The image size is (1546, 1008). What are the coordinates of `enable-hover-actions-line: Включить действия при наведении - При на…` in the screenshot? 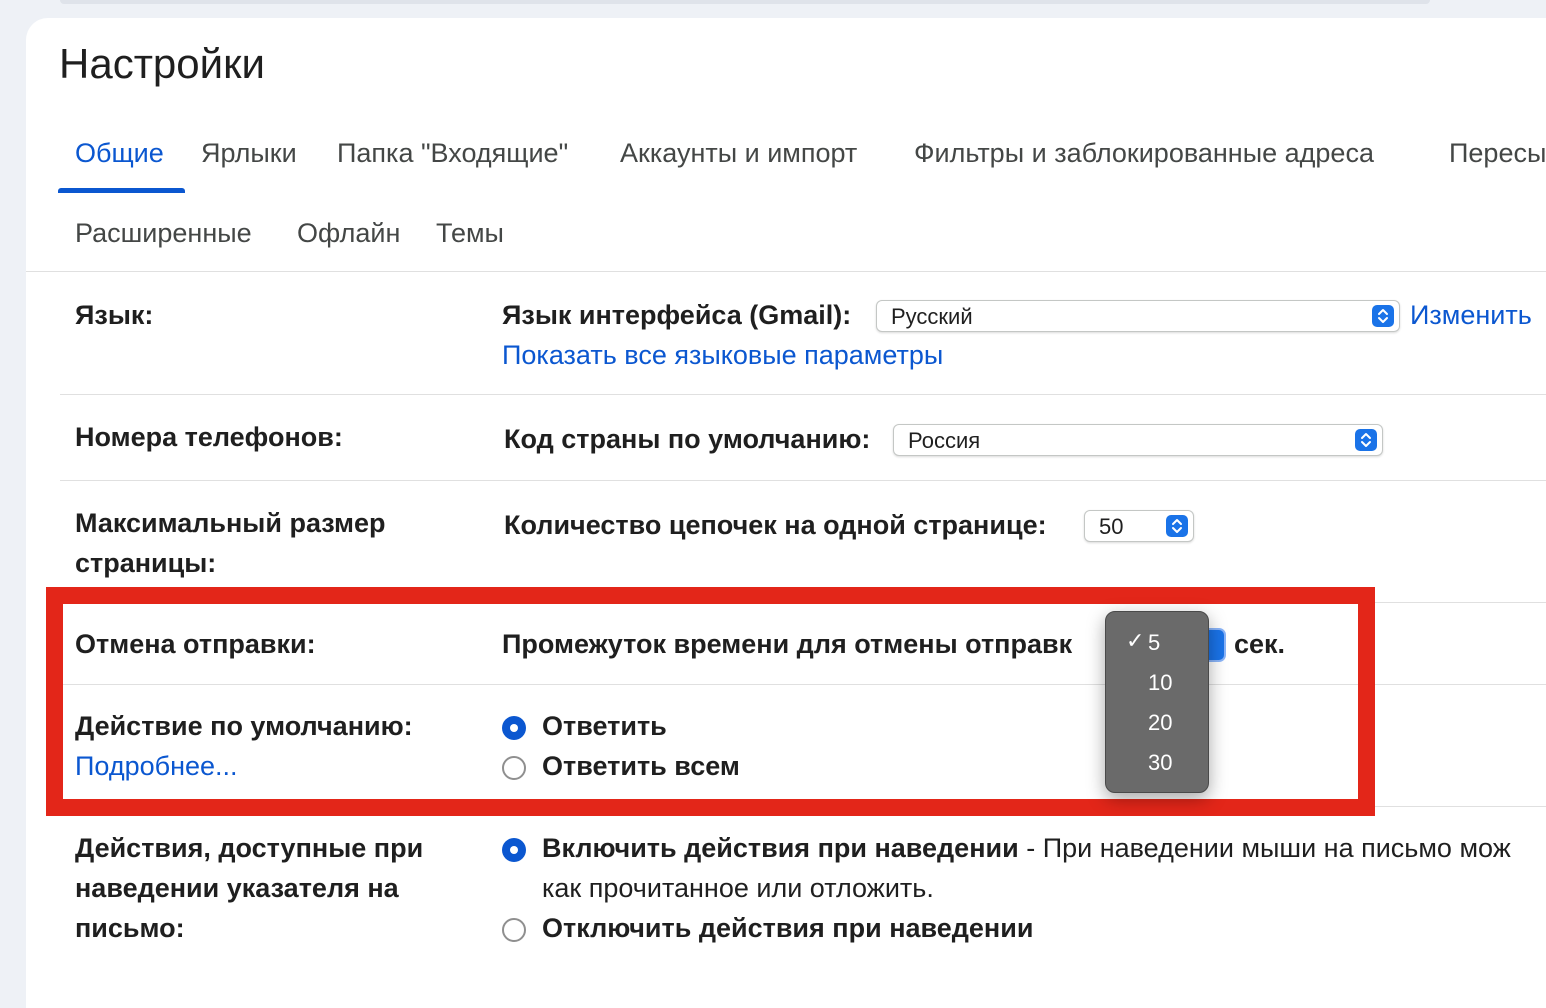 It's located at (1026, 848).